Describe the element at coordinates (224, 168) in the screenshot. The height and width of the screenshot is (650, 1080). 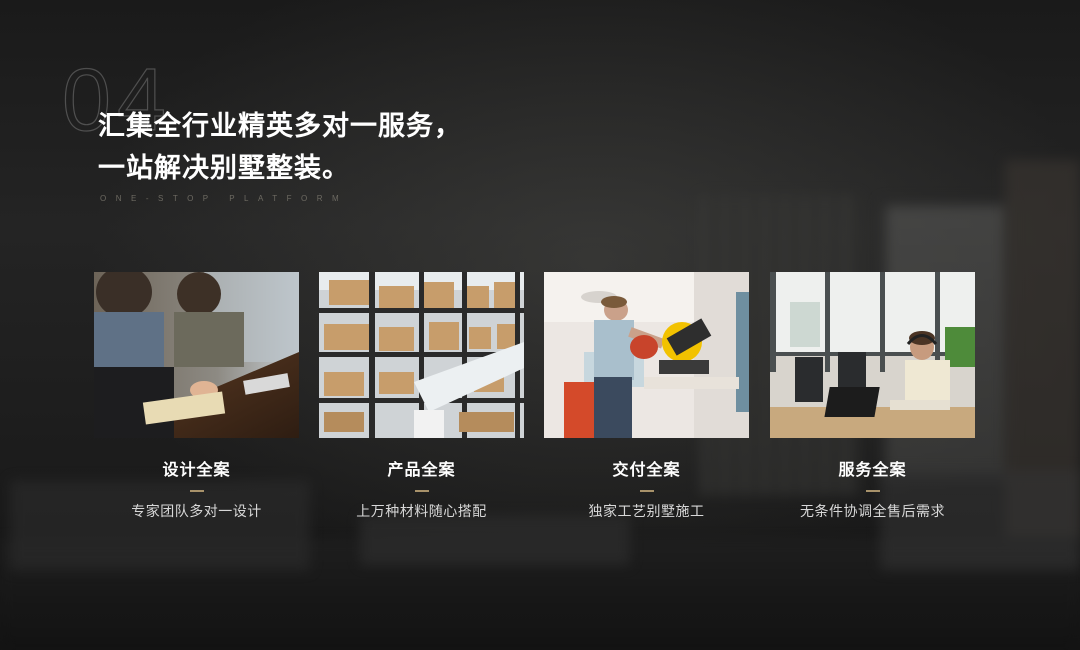
I see `headline-line-2: 一站解决别墅整装。` at that location.